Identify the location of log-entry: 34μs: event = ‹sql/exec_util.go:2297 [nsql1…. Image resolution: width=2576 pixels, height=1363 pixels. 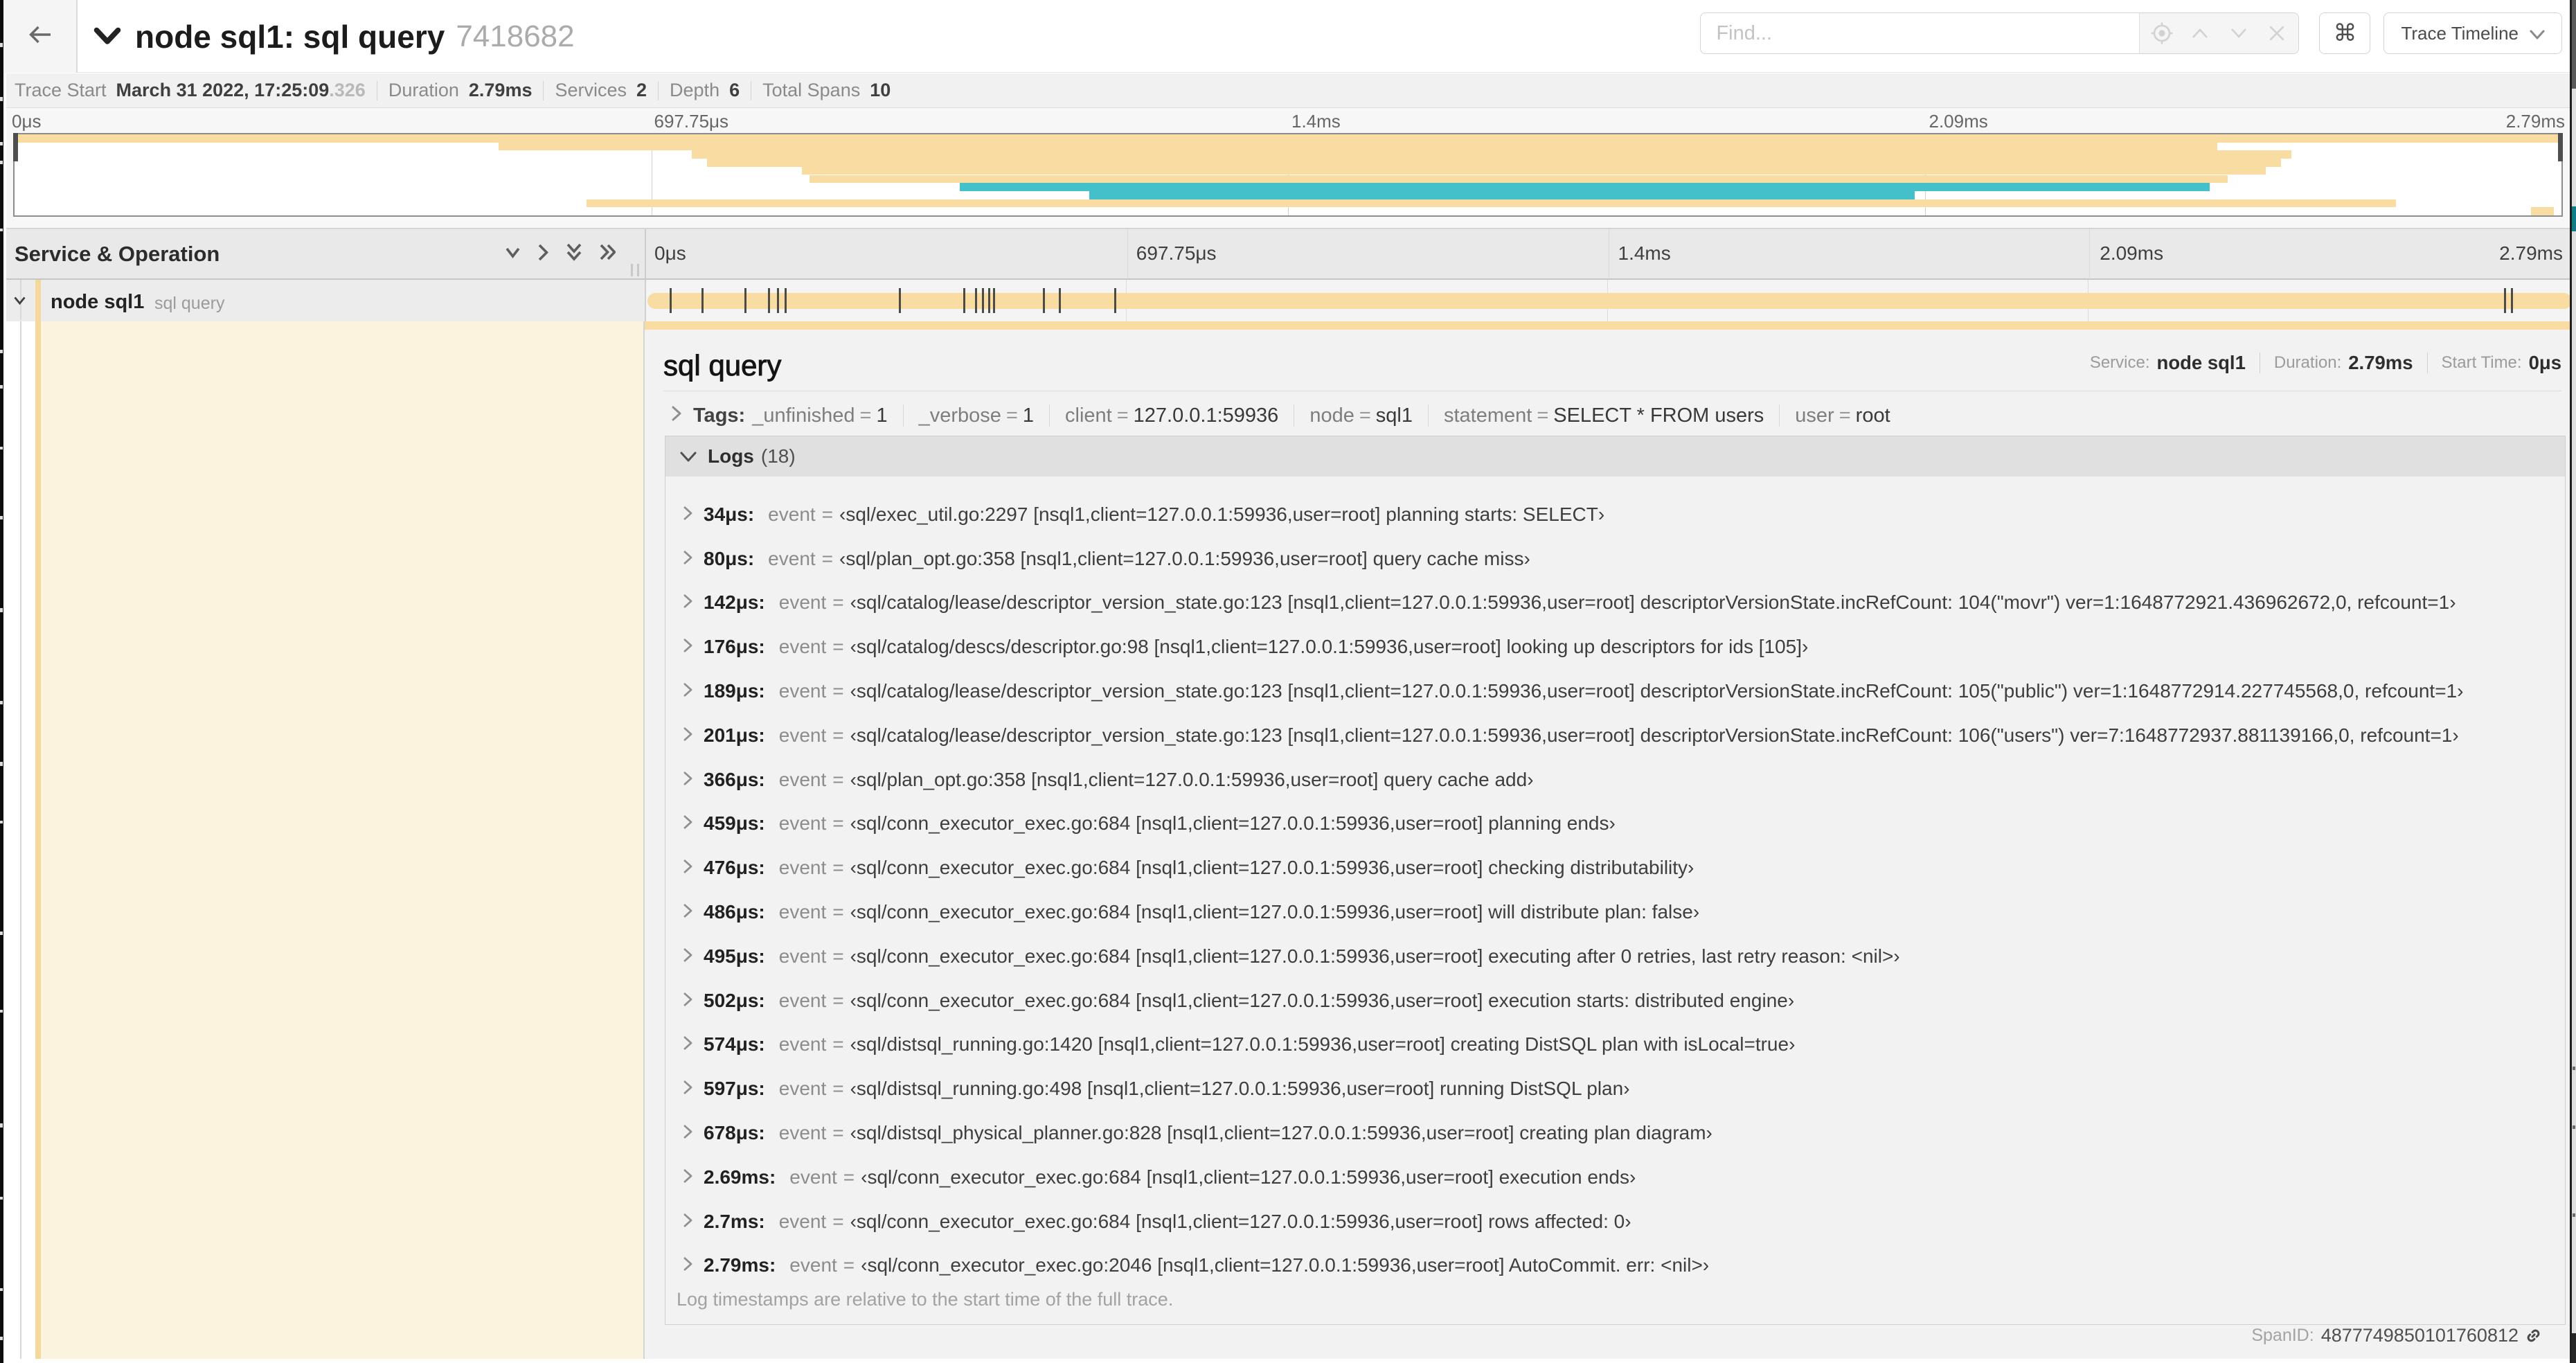
(1615, 515).